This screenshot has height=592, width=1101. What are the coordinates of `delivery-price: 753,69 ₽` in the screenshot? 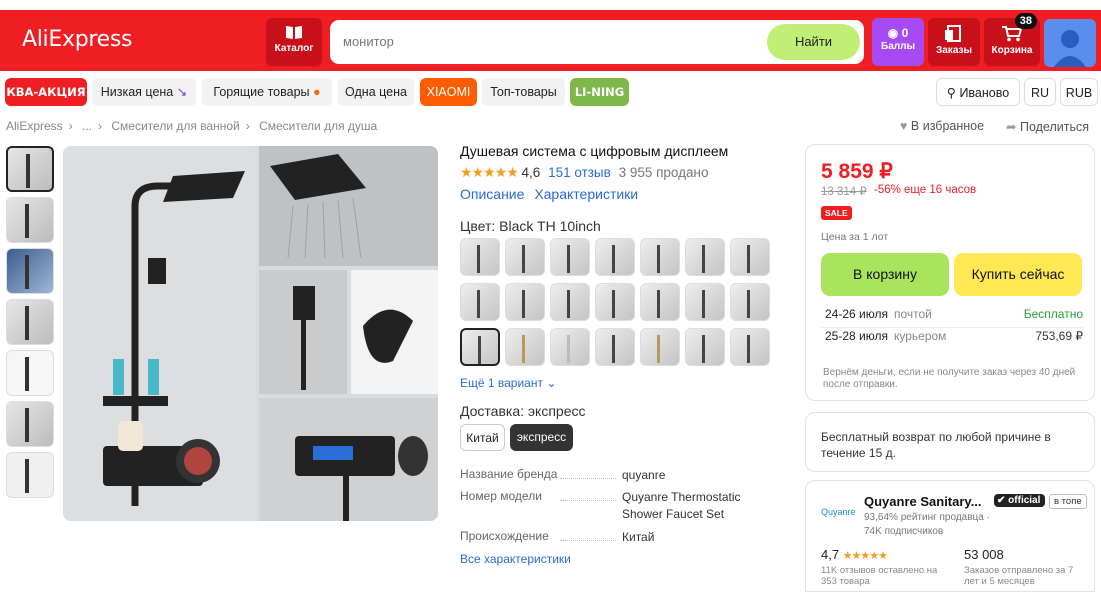 It's located at (1059, 336).